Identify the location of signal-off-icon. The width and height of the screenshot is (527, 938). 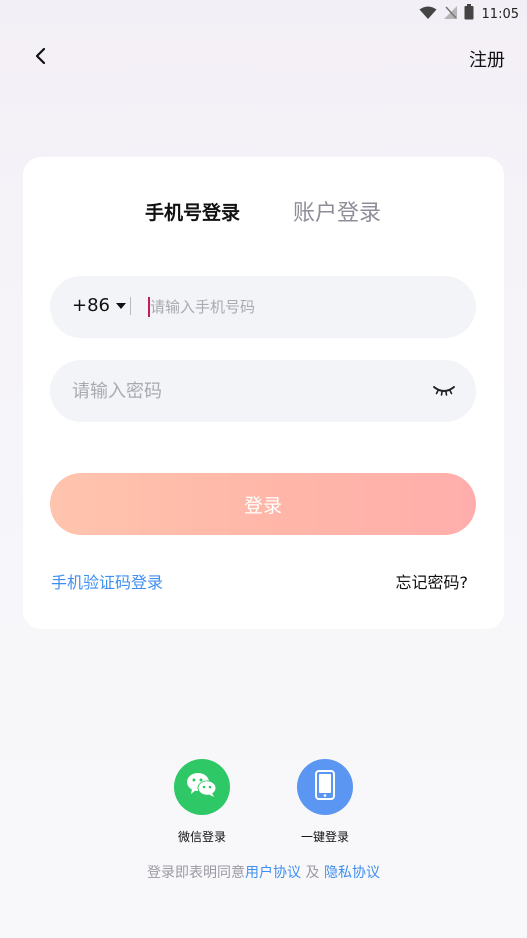
(450, 14).